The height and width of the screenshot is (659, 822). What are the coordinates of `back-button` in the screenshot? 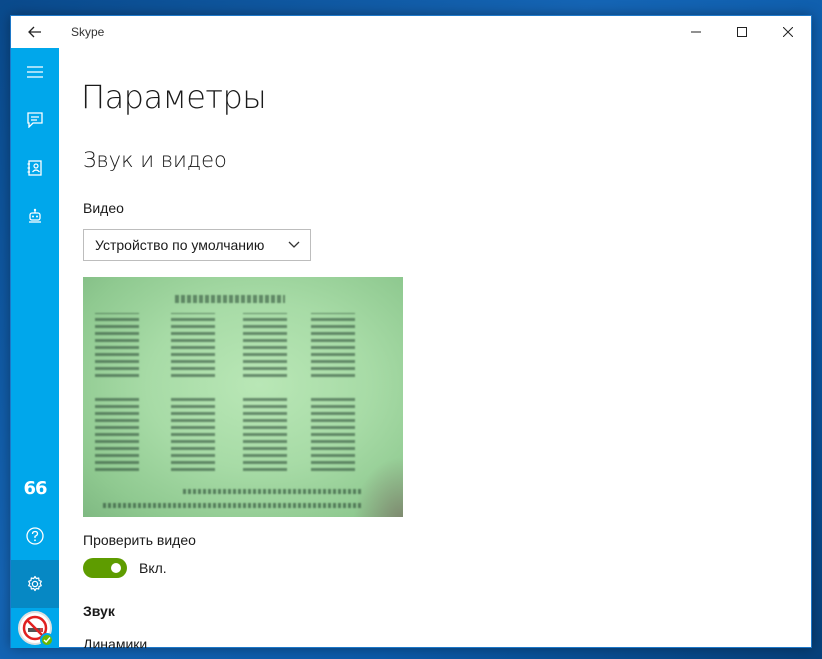 It's located at (35, 32).